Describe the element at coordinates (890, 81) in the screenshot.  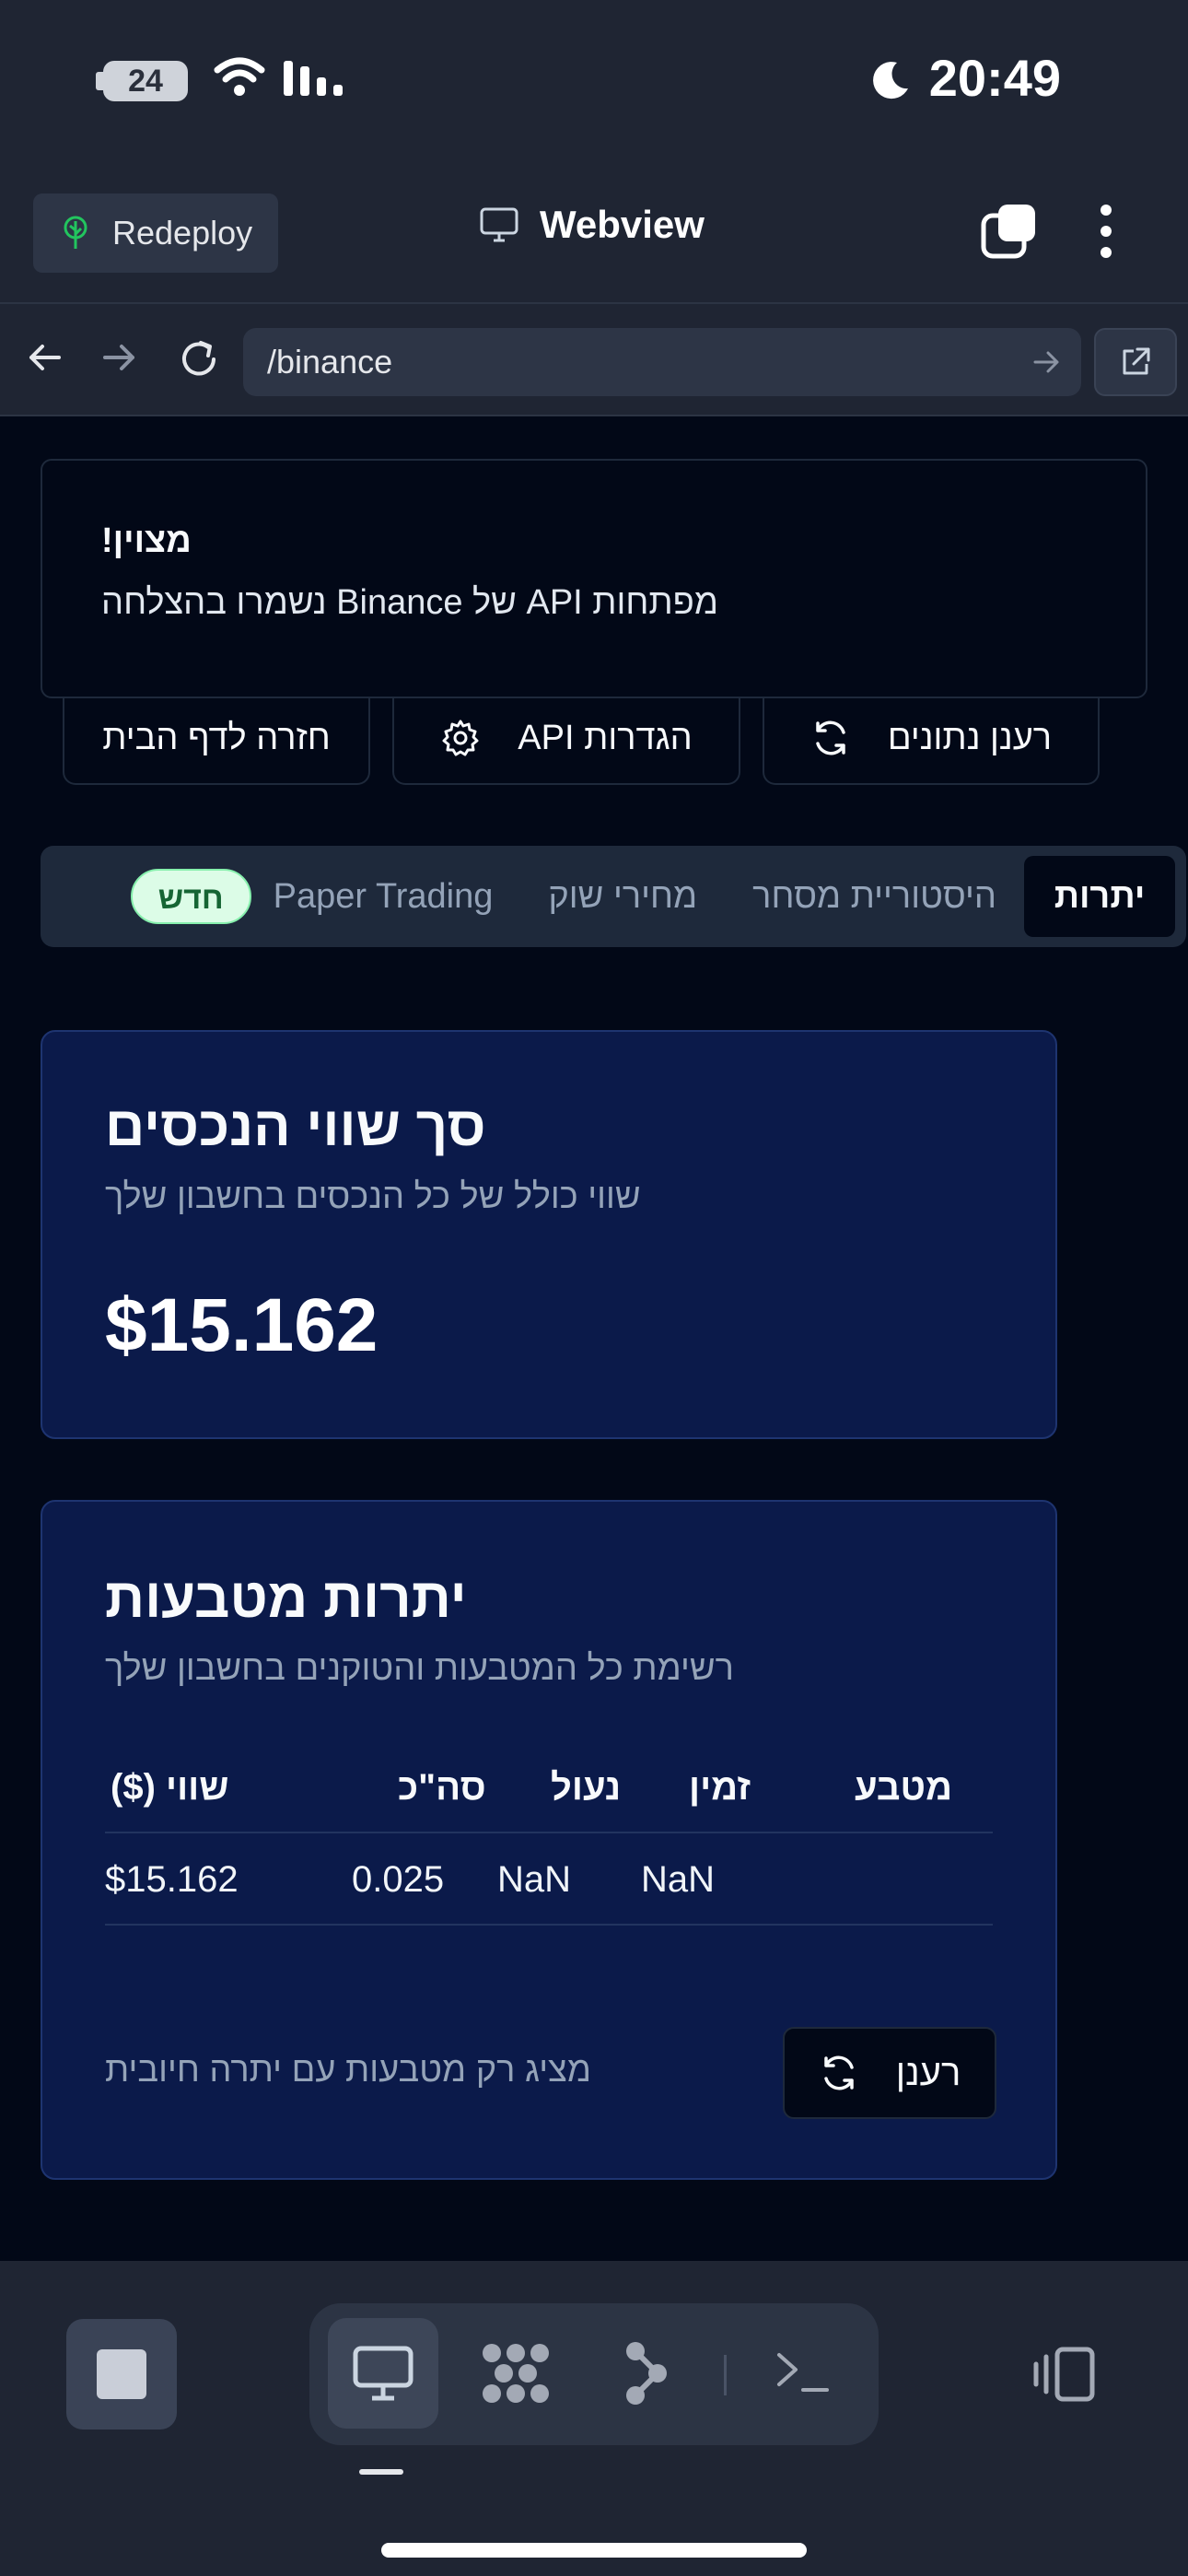
I see `moon-icon` at that location.